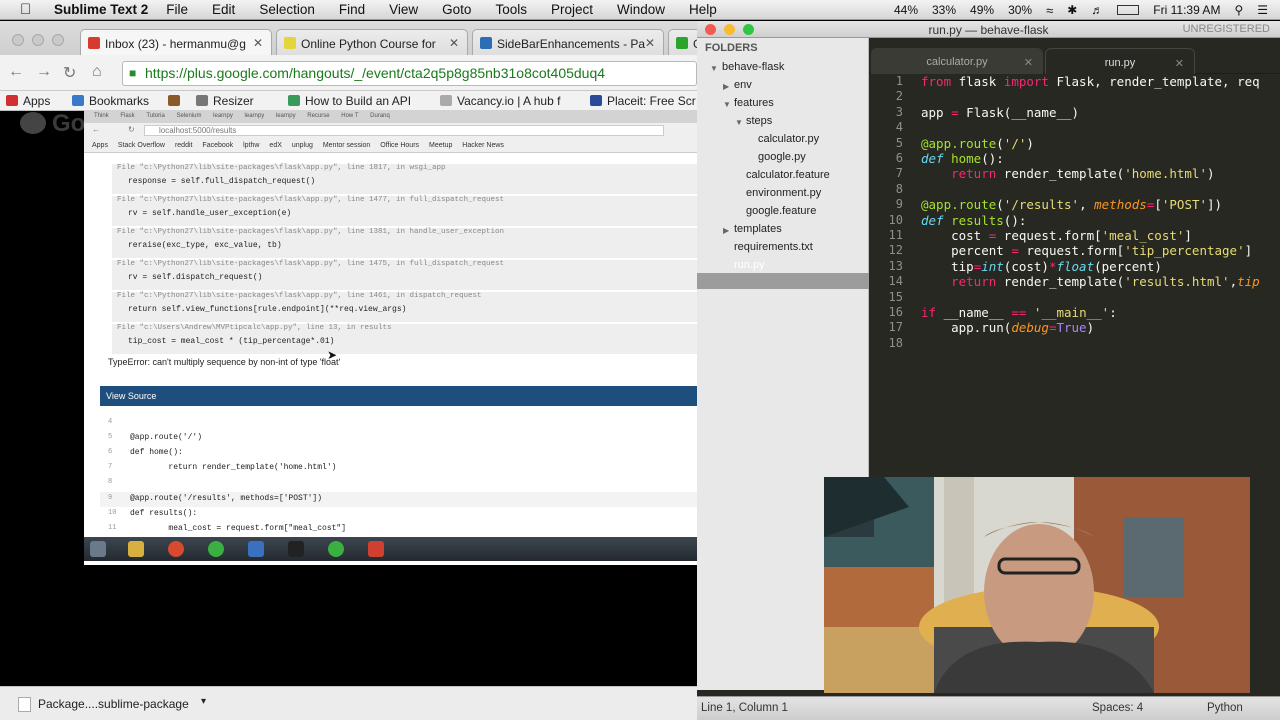 This screenshot has height=720, width=1280. Describe the element at coordinates (1128, 10) in the screenshot. I see `battery-icon` at that location.